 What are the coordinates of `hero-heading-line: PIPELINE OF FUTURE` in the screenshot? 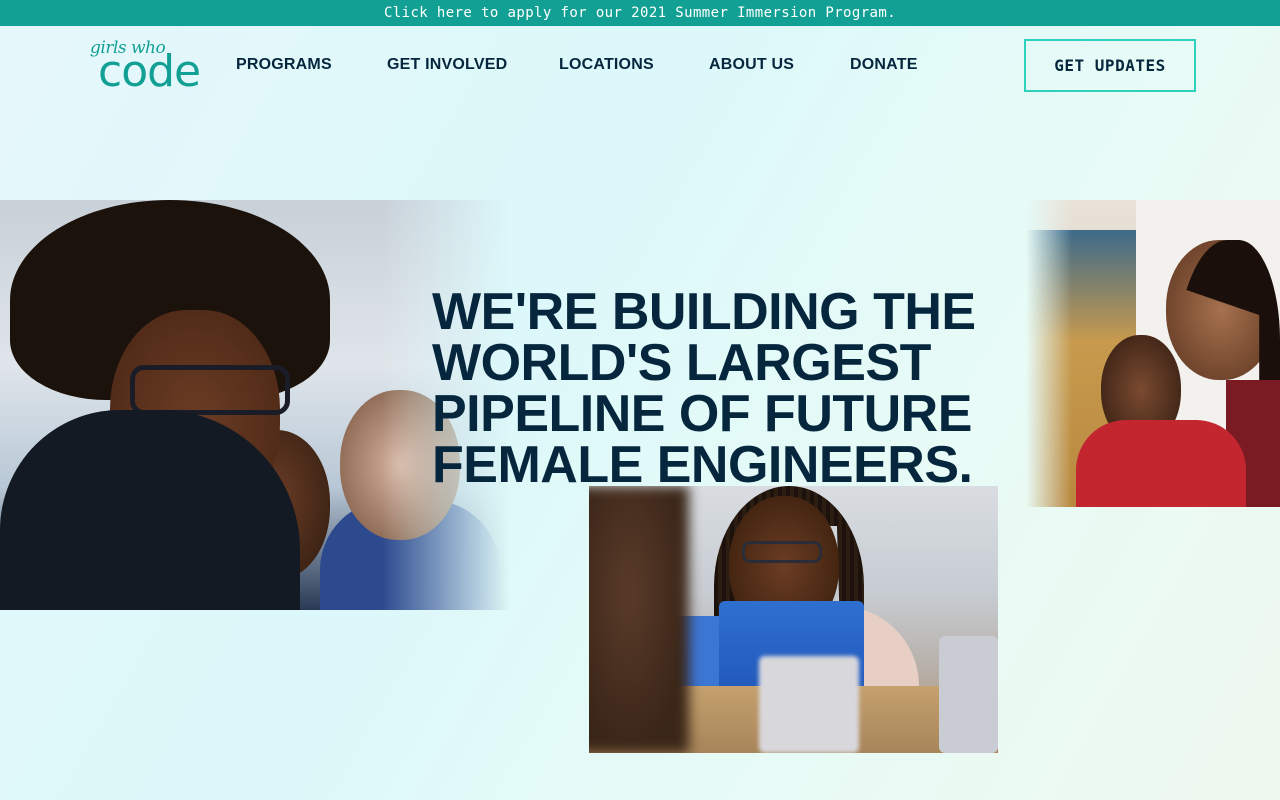 It's located at (702, 414).